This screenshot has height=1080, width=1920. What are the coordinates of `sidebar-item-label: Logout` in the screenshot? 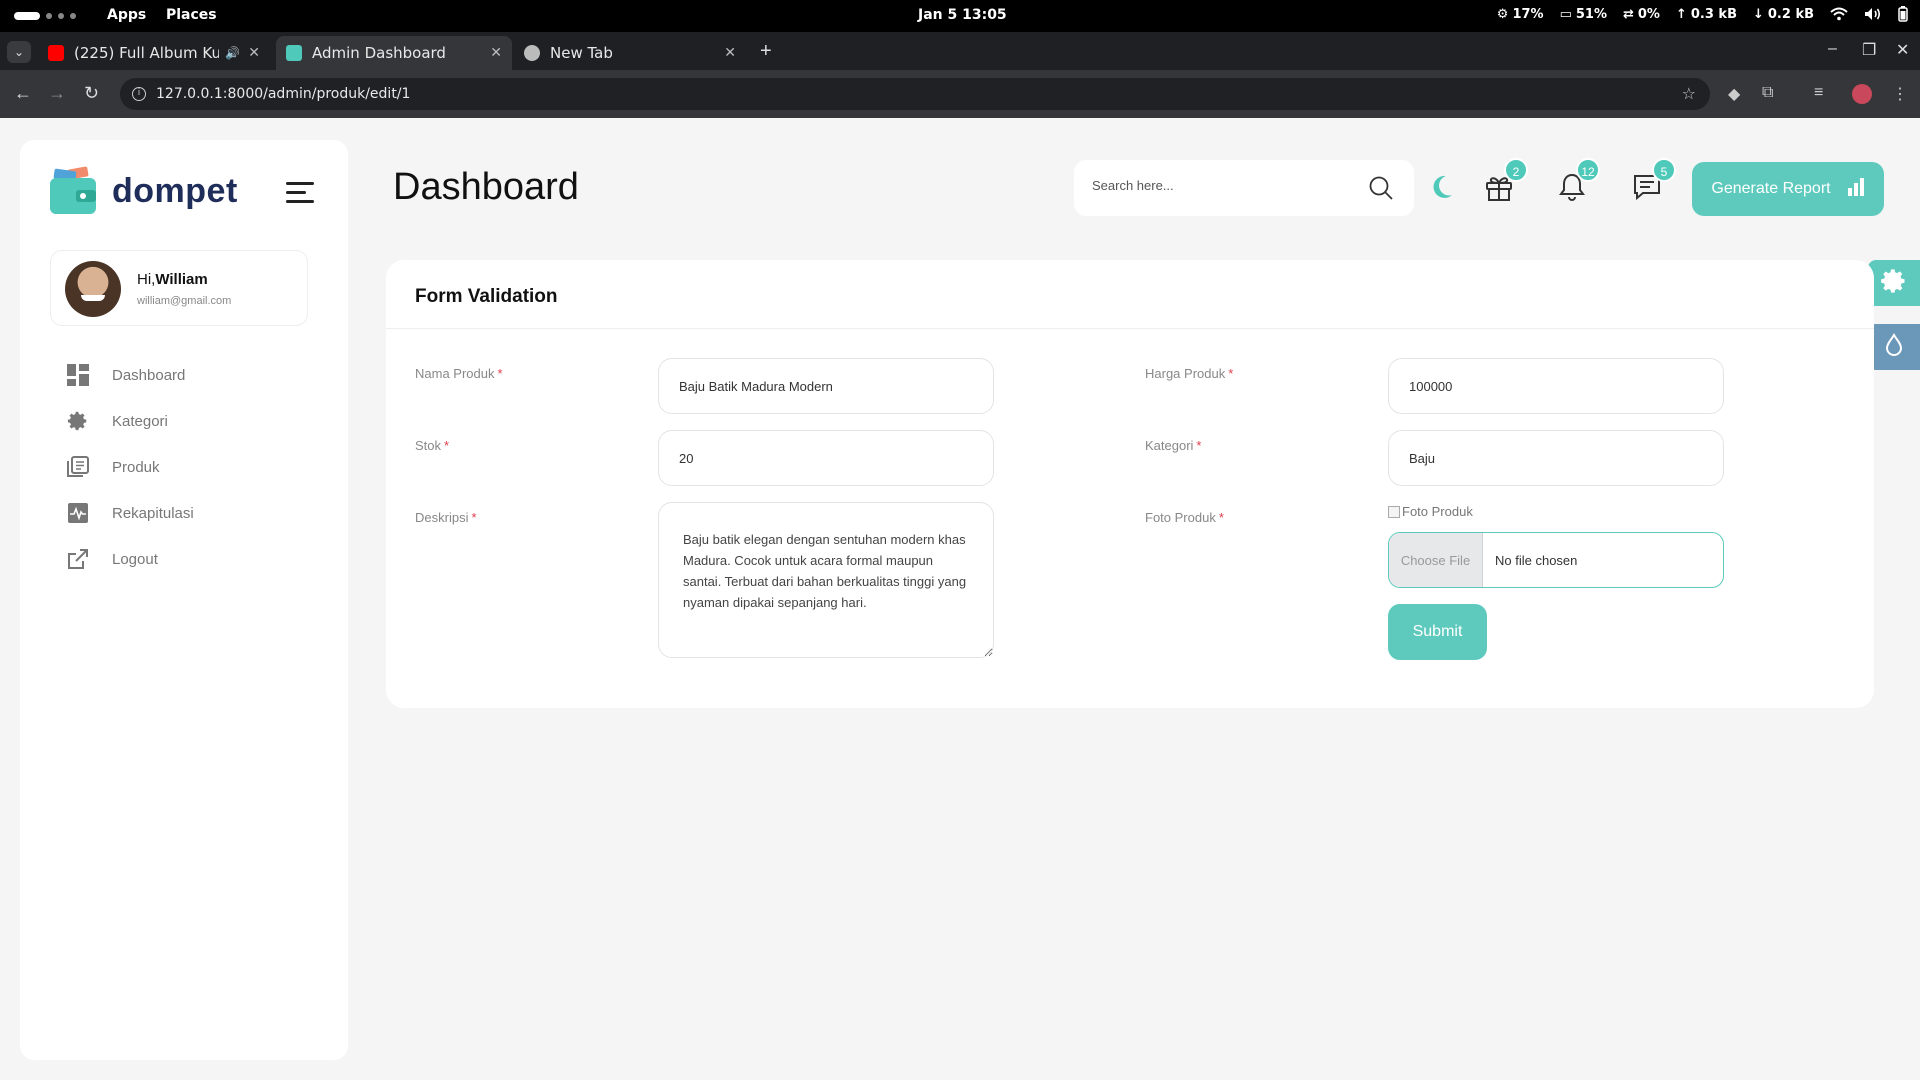 It's located at (135, 559).